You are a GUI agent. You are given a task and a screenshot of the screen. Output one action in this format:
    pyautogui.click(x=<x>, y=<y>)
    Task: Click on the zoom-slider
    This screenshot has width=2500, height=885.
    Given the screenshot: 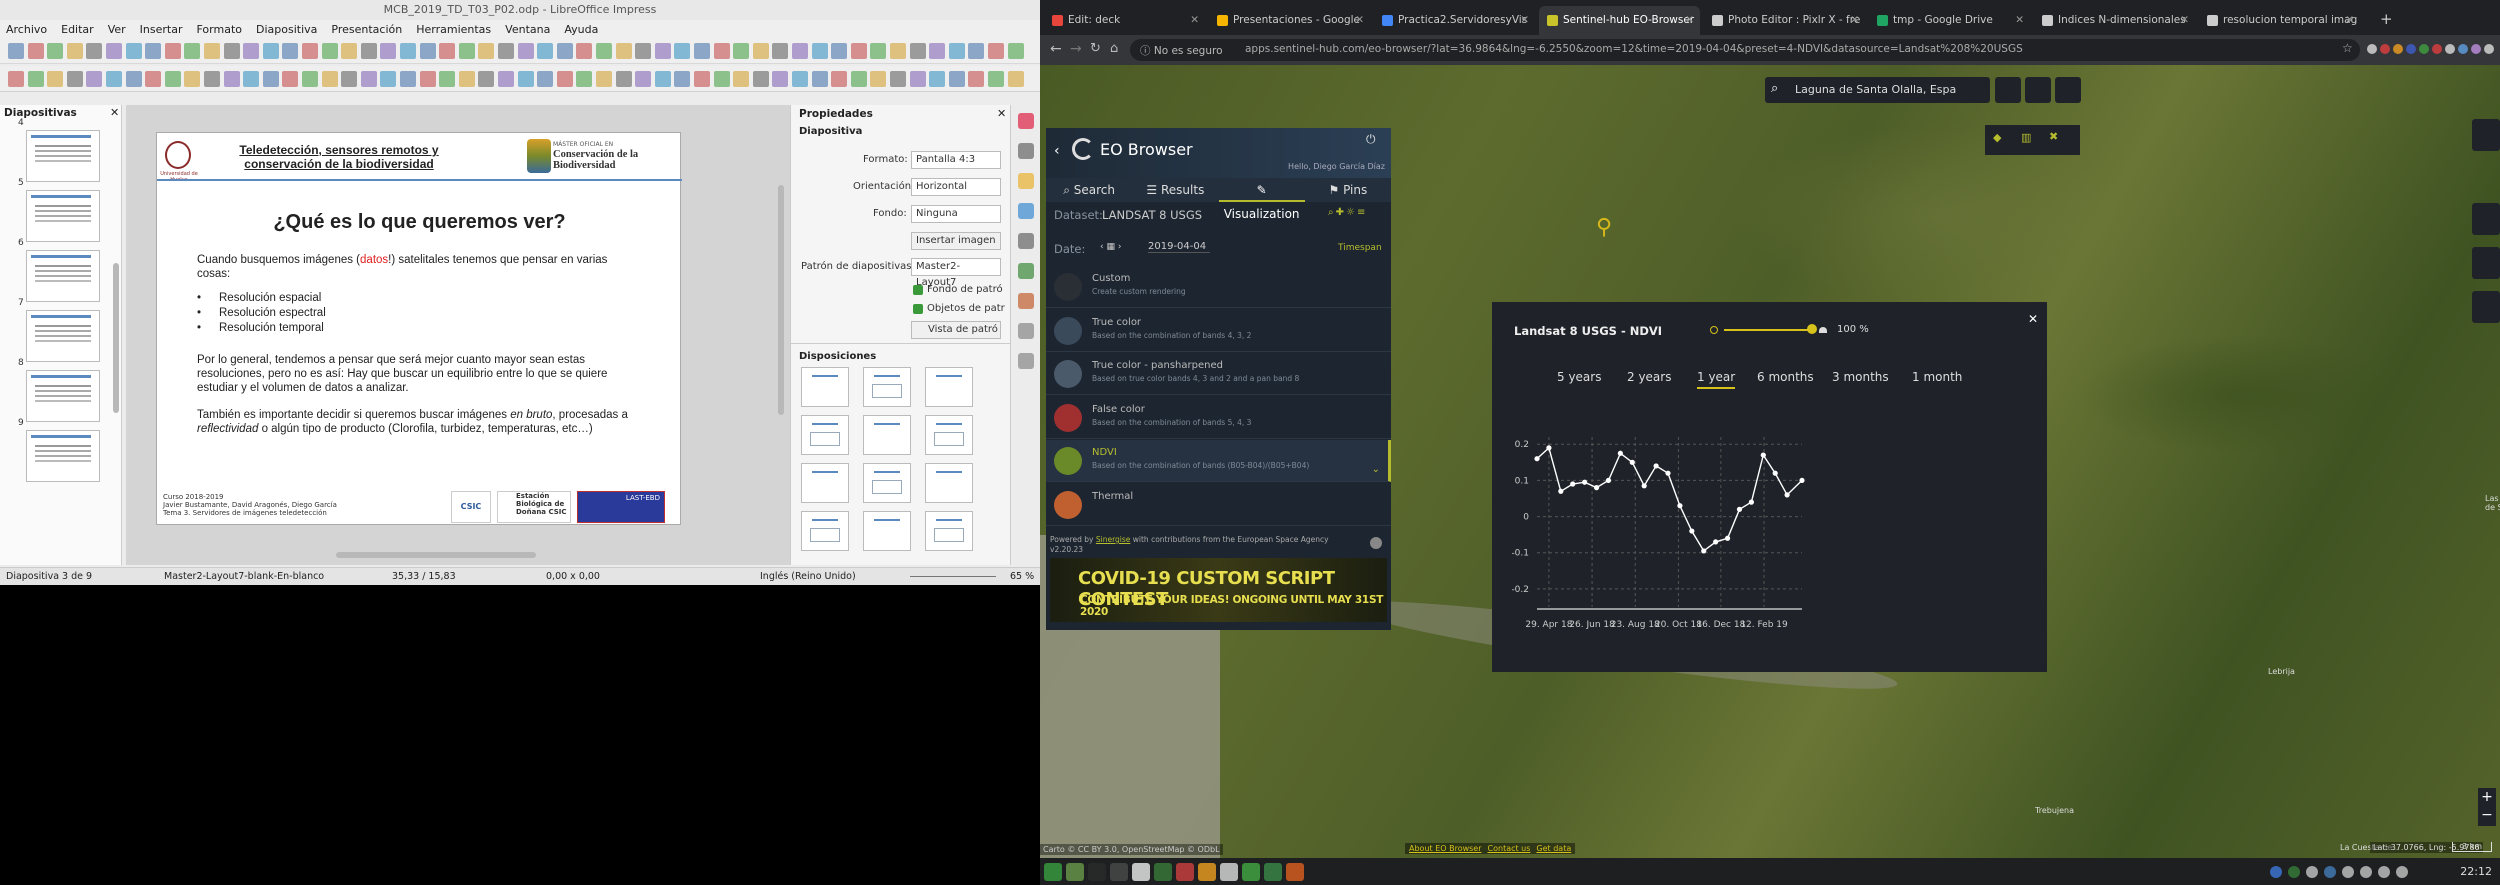 What is the action you would take?
    pyautogui.click(x=953, y=576)
    